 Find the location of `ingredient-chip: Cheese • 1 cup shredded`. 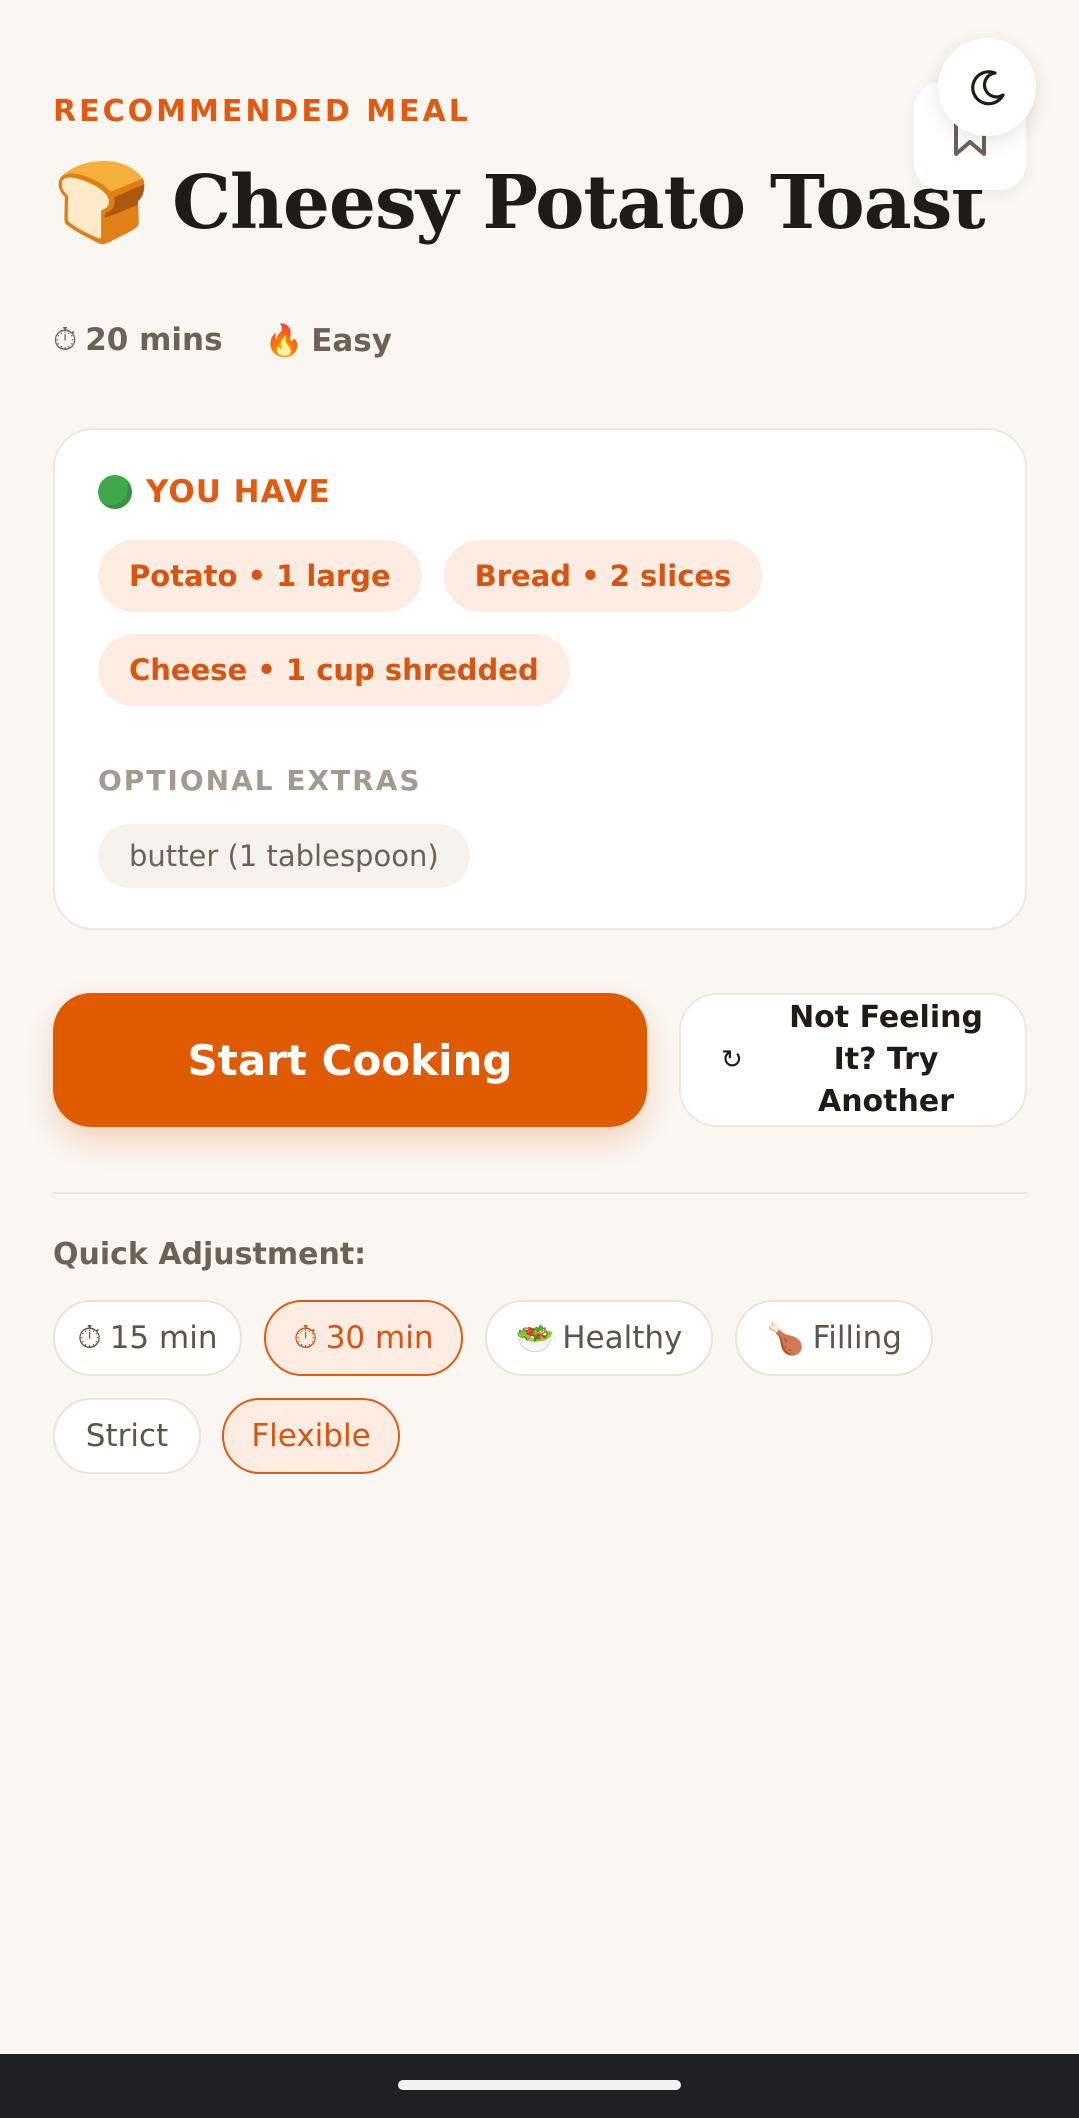

ingredient-chip: Cheese • 1 cup shredded is located at coordinates (334, 670).